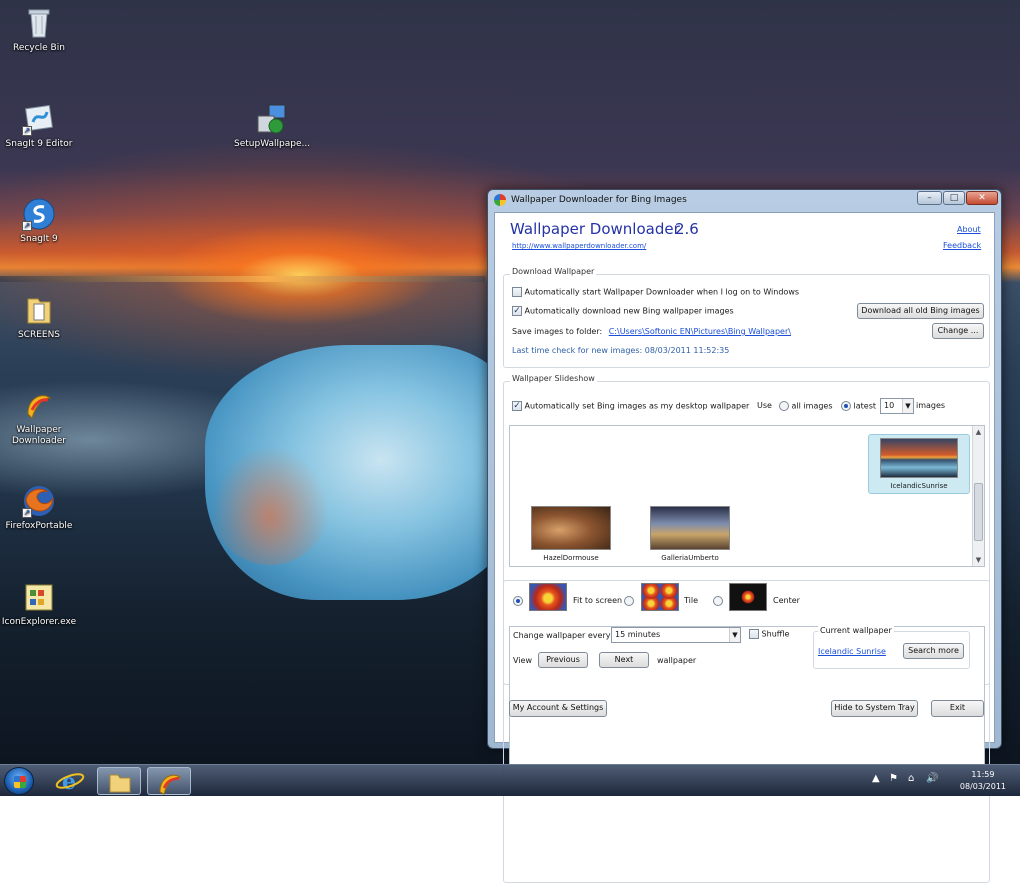 The height and width of the screenshot is (883, 1020). Describe the element at coordinates (954, 198) in the screenshot. I see `maximize-button: □` at that location.